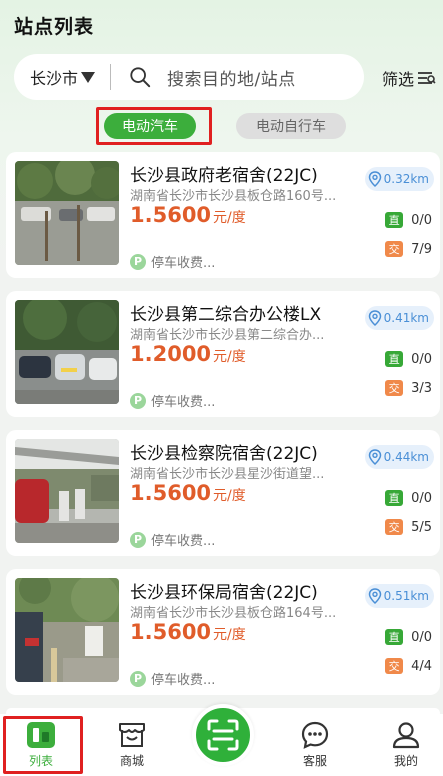  What do you see at coordinates (408, 249) in the screenshot?
I see `ac-charger-count: 交 7/9` at bounding box center [408, 249].